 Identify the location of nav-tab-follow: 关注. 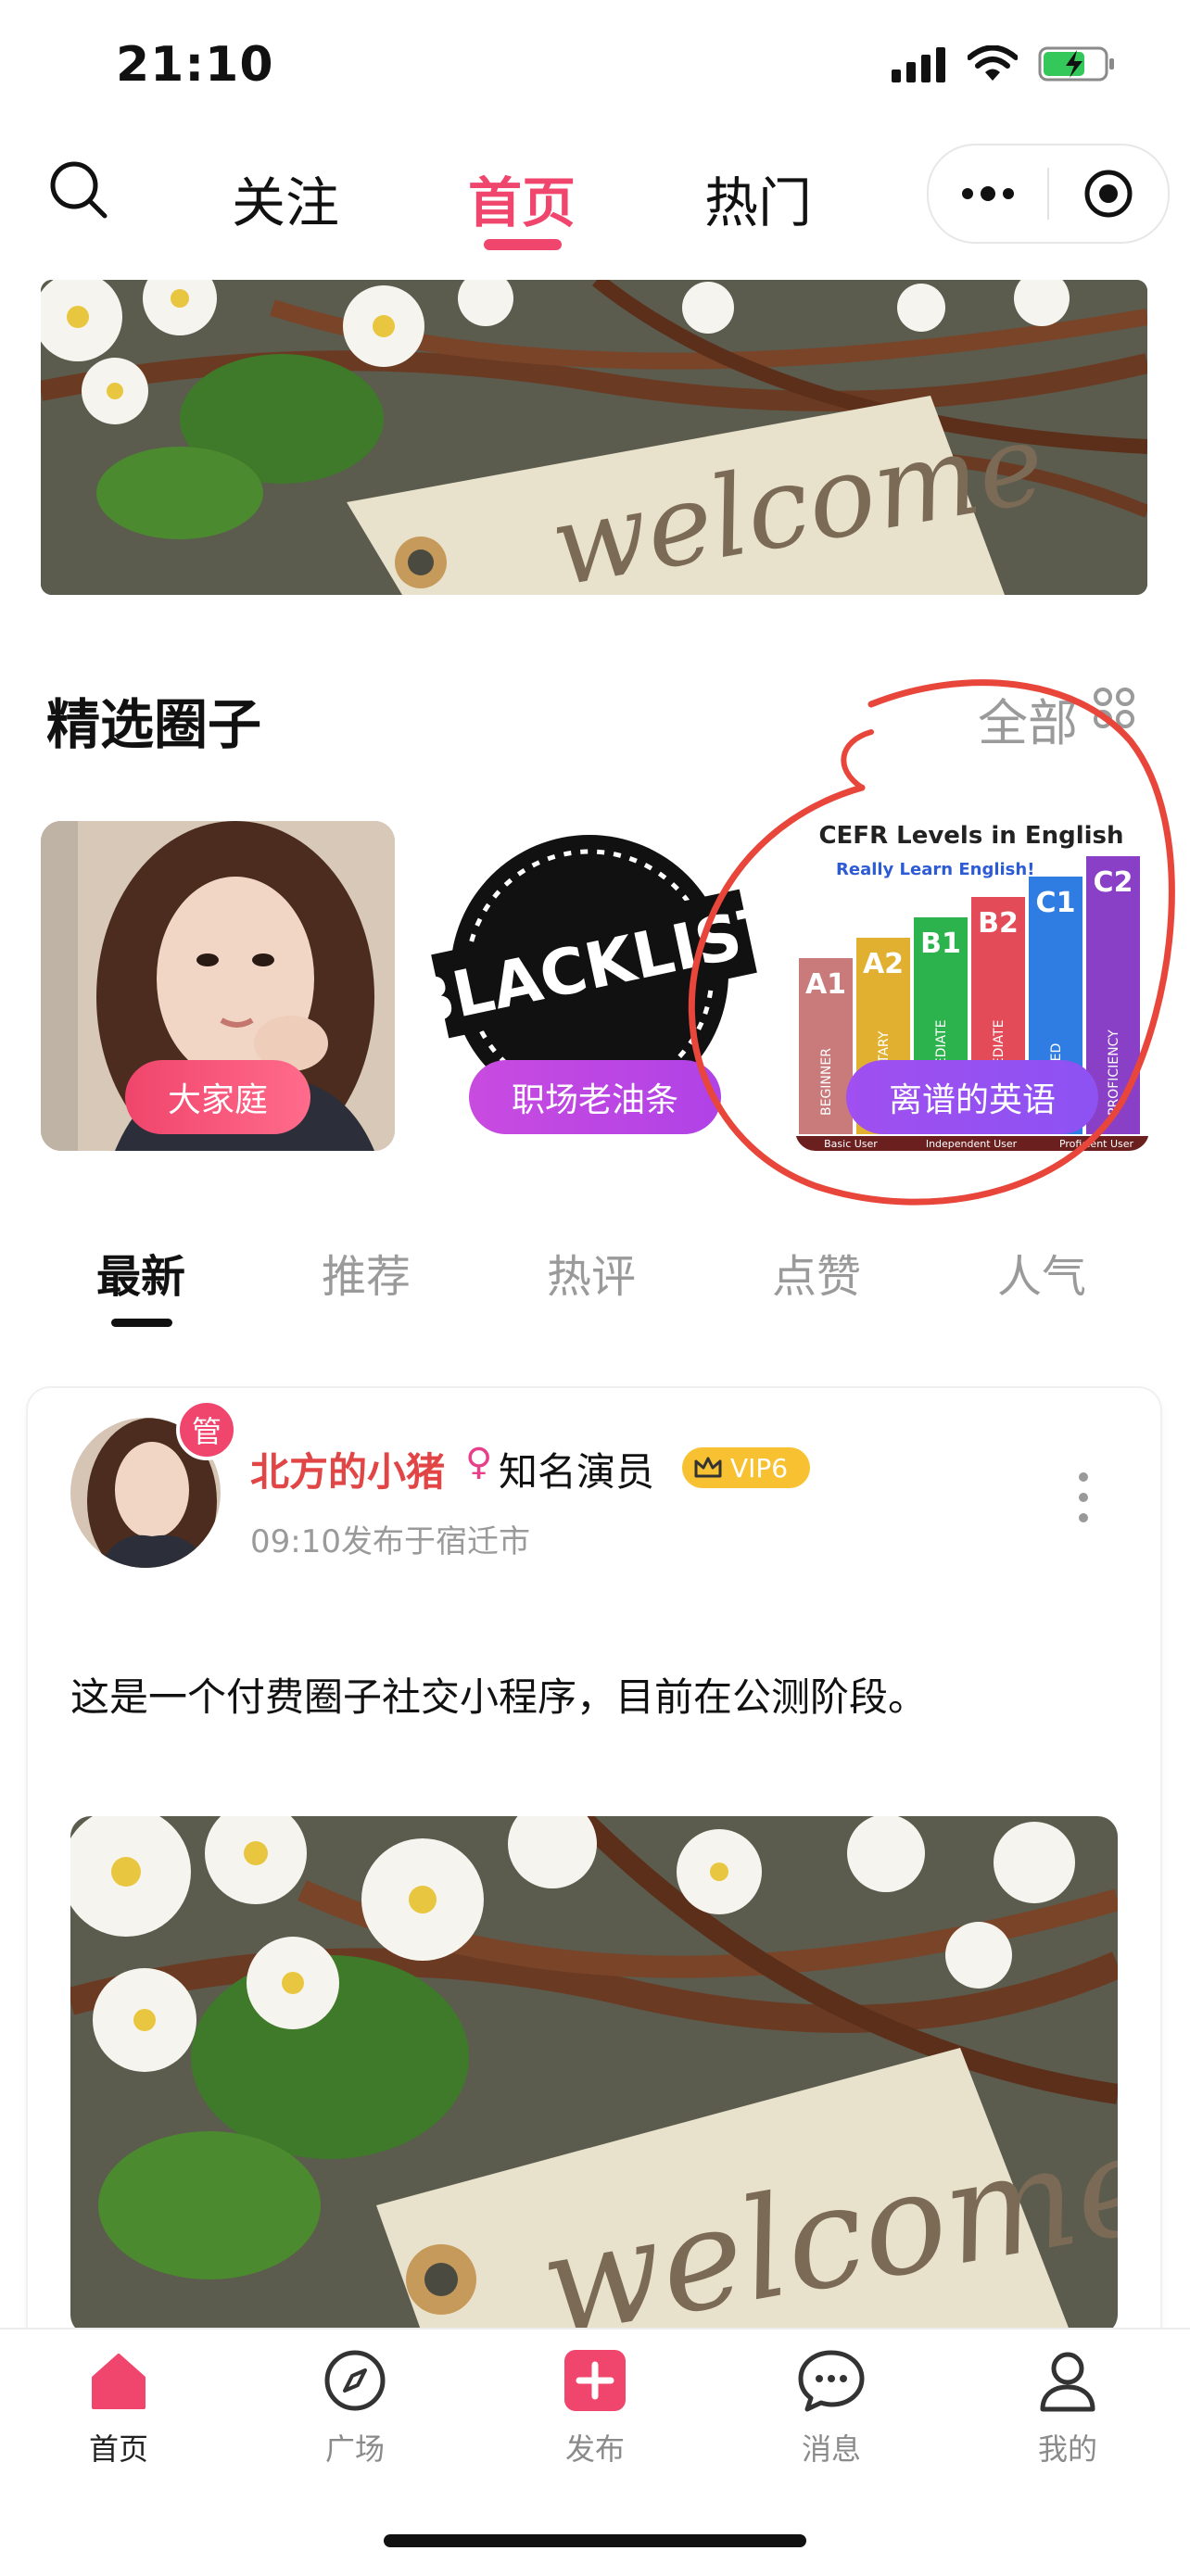
(285, 198).